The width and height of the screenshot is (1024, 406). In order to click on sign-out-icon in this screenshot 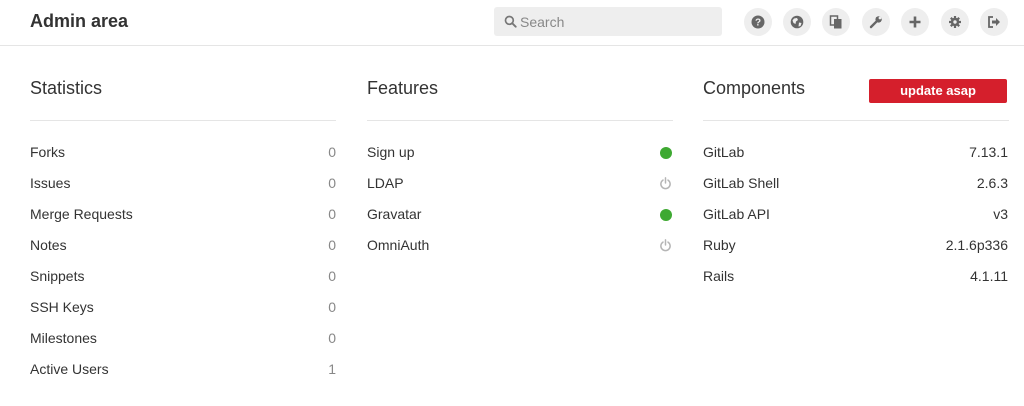, I will do `click(994, 22)`.